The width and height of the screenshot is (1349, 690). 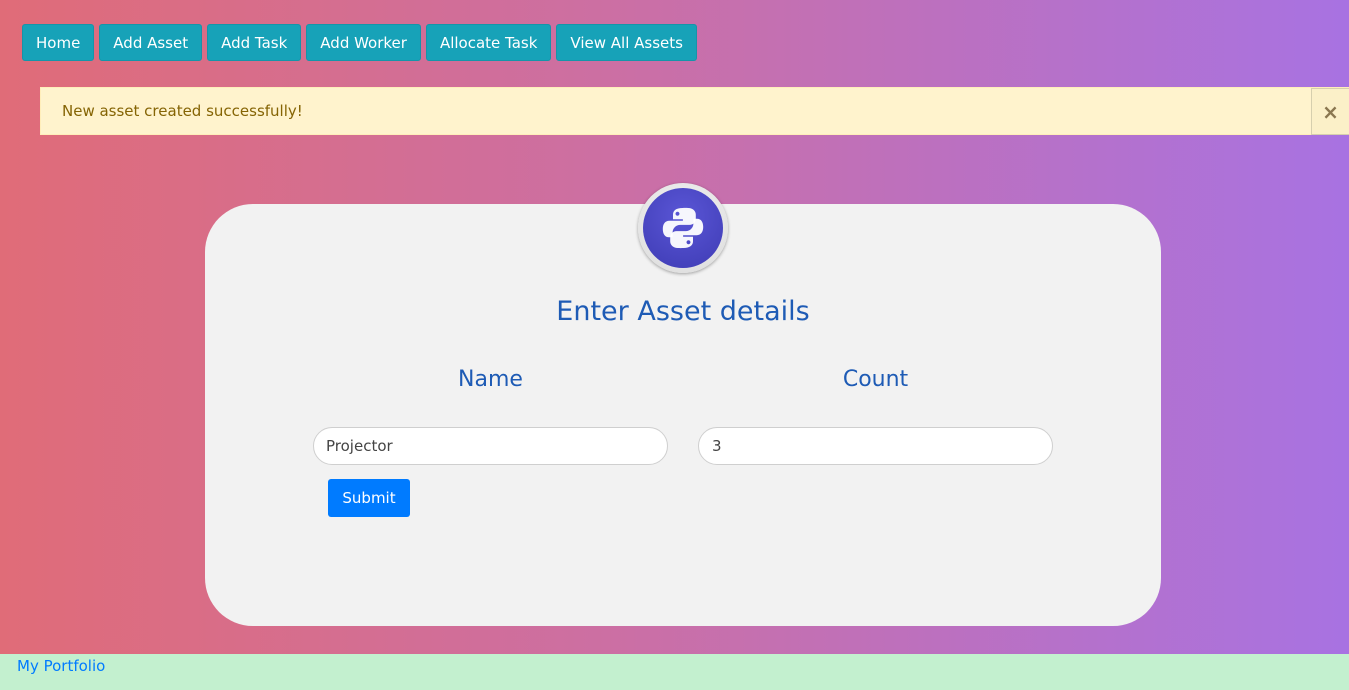 I want to click on count-label: Count, so click(x=875, y=379).